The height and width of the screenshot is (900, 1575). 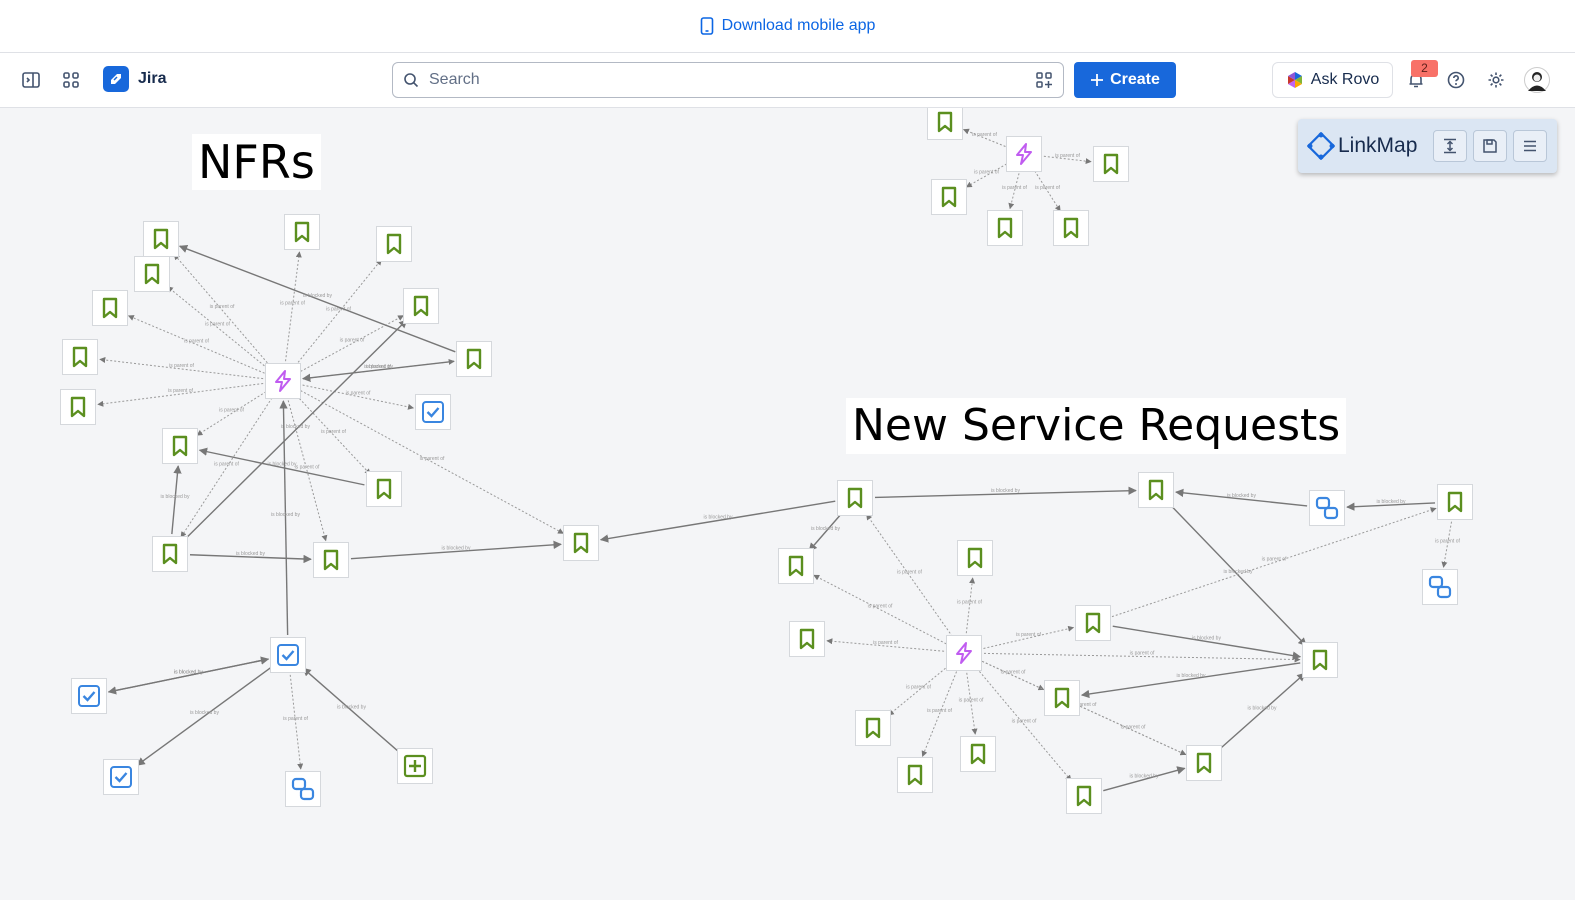 I want to click on issue-node-n19, so click(x=121, y=777).